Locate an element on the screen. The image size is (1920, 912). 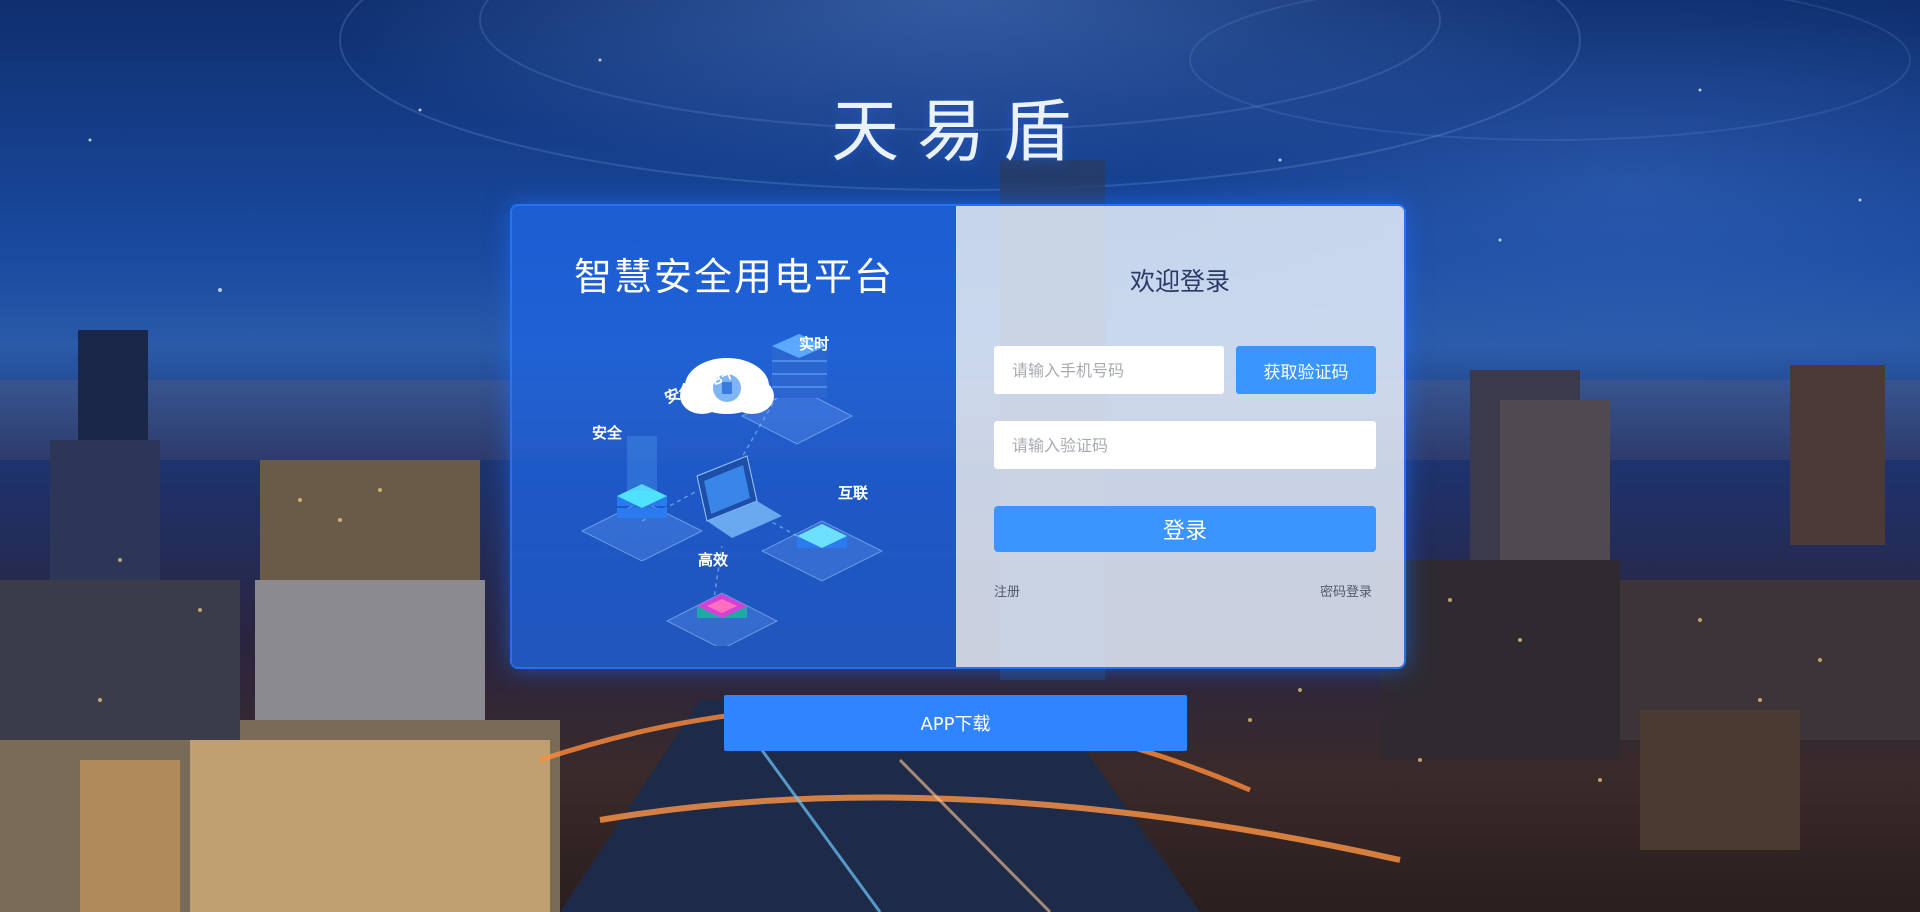
code-input is located at coordinates (1185, 445).